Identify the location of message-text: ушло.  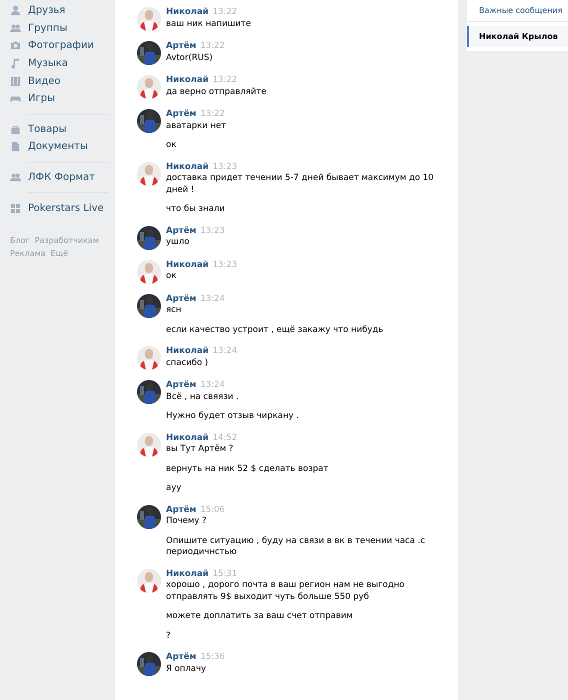
(178, 242).